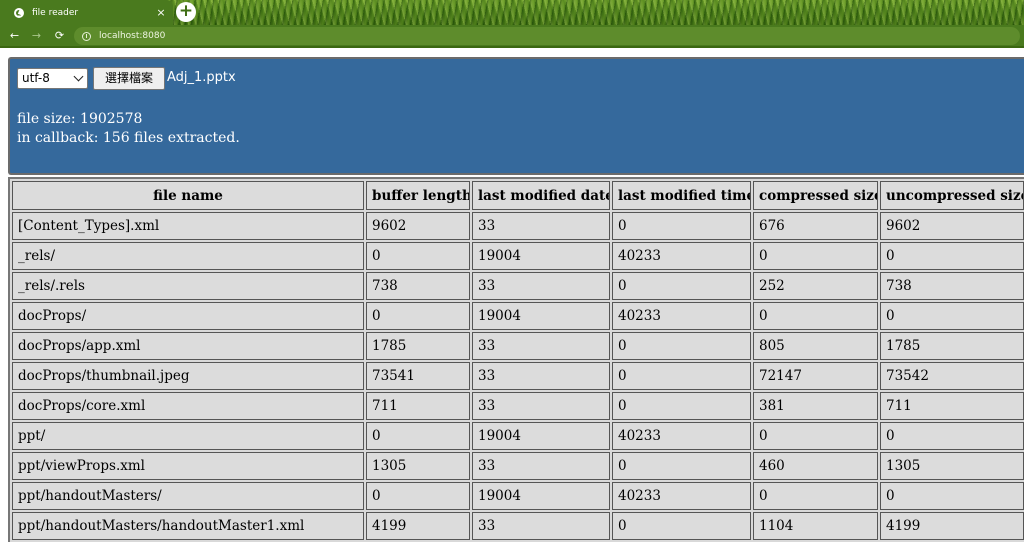 This screenshot has width=1024, height=553. Describe the element at coordinates (86, 12) in the screenshot. I see `browser-tab: file reader ×` at that location.